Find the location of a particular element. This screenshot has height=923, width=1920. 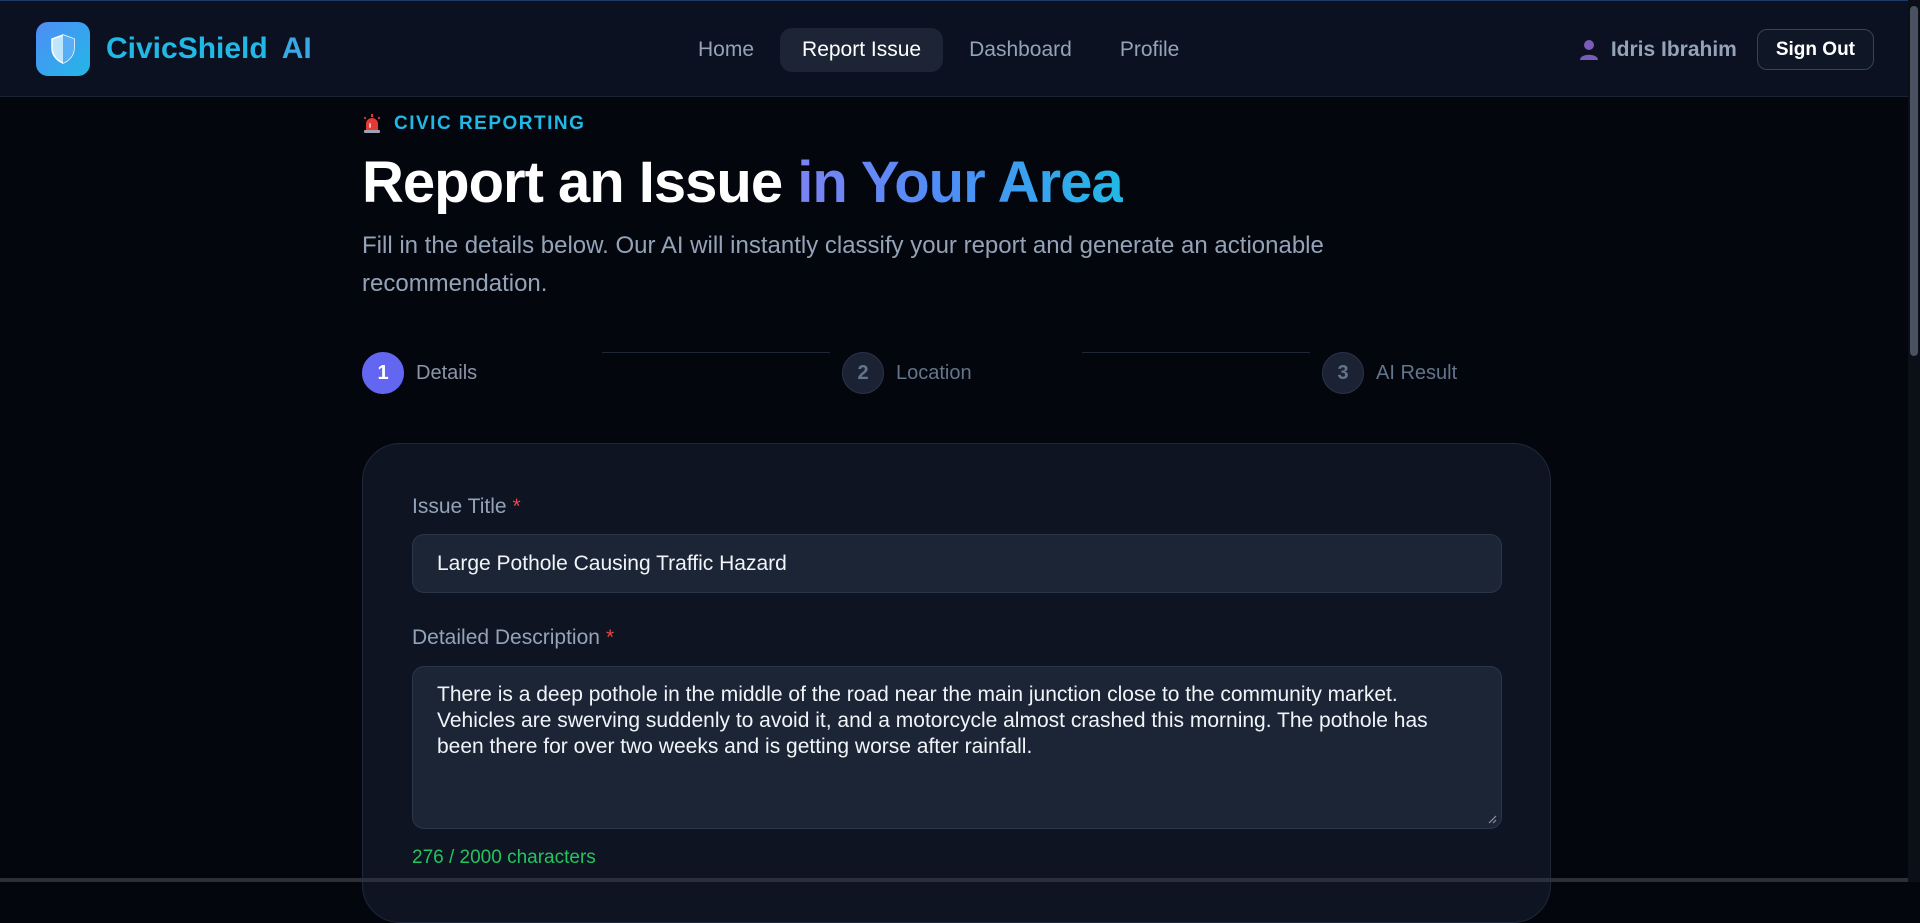

step-ai-result: 3 AI Result is located at coordinates (1389, 373).